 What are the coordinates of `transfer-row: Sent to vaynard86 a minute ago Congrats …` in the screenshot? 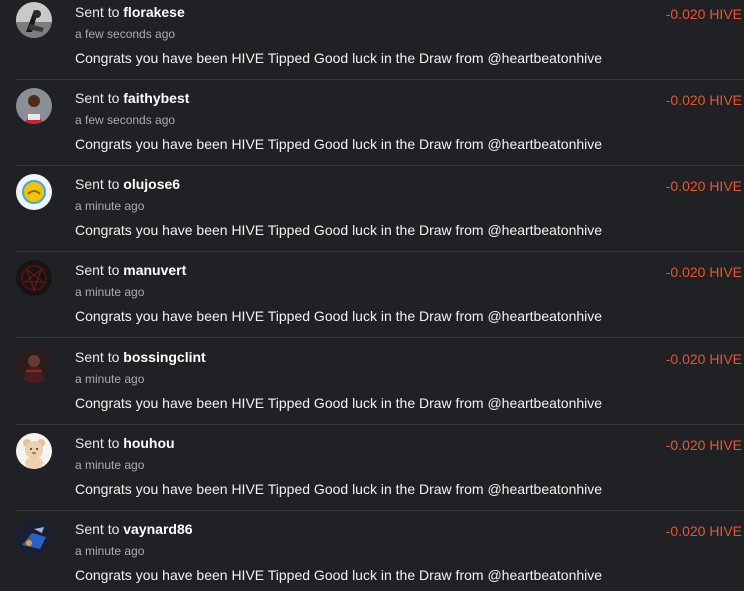 It's located at (372, 554).